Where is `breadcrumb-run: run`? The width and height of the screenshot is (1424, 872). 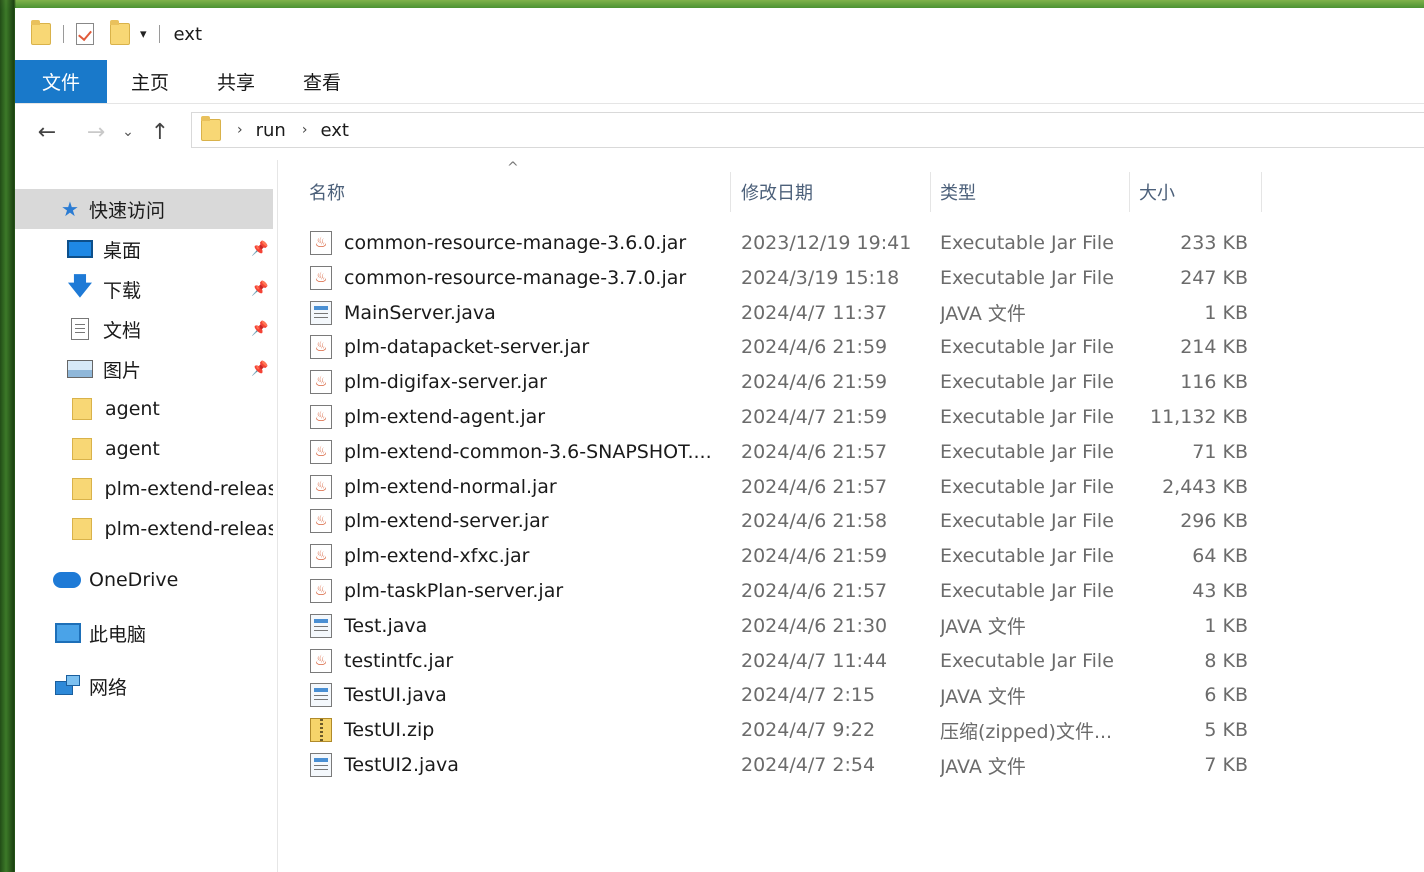 breadcrumb-run: run is located at coordinates (271, 130).